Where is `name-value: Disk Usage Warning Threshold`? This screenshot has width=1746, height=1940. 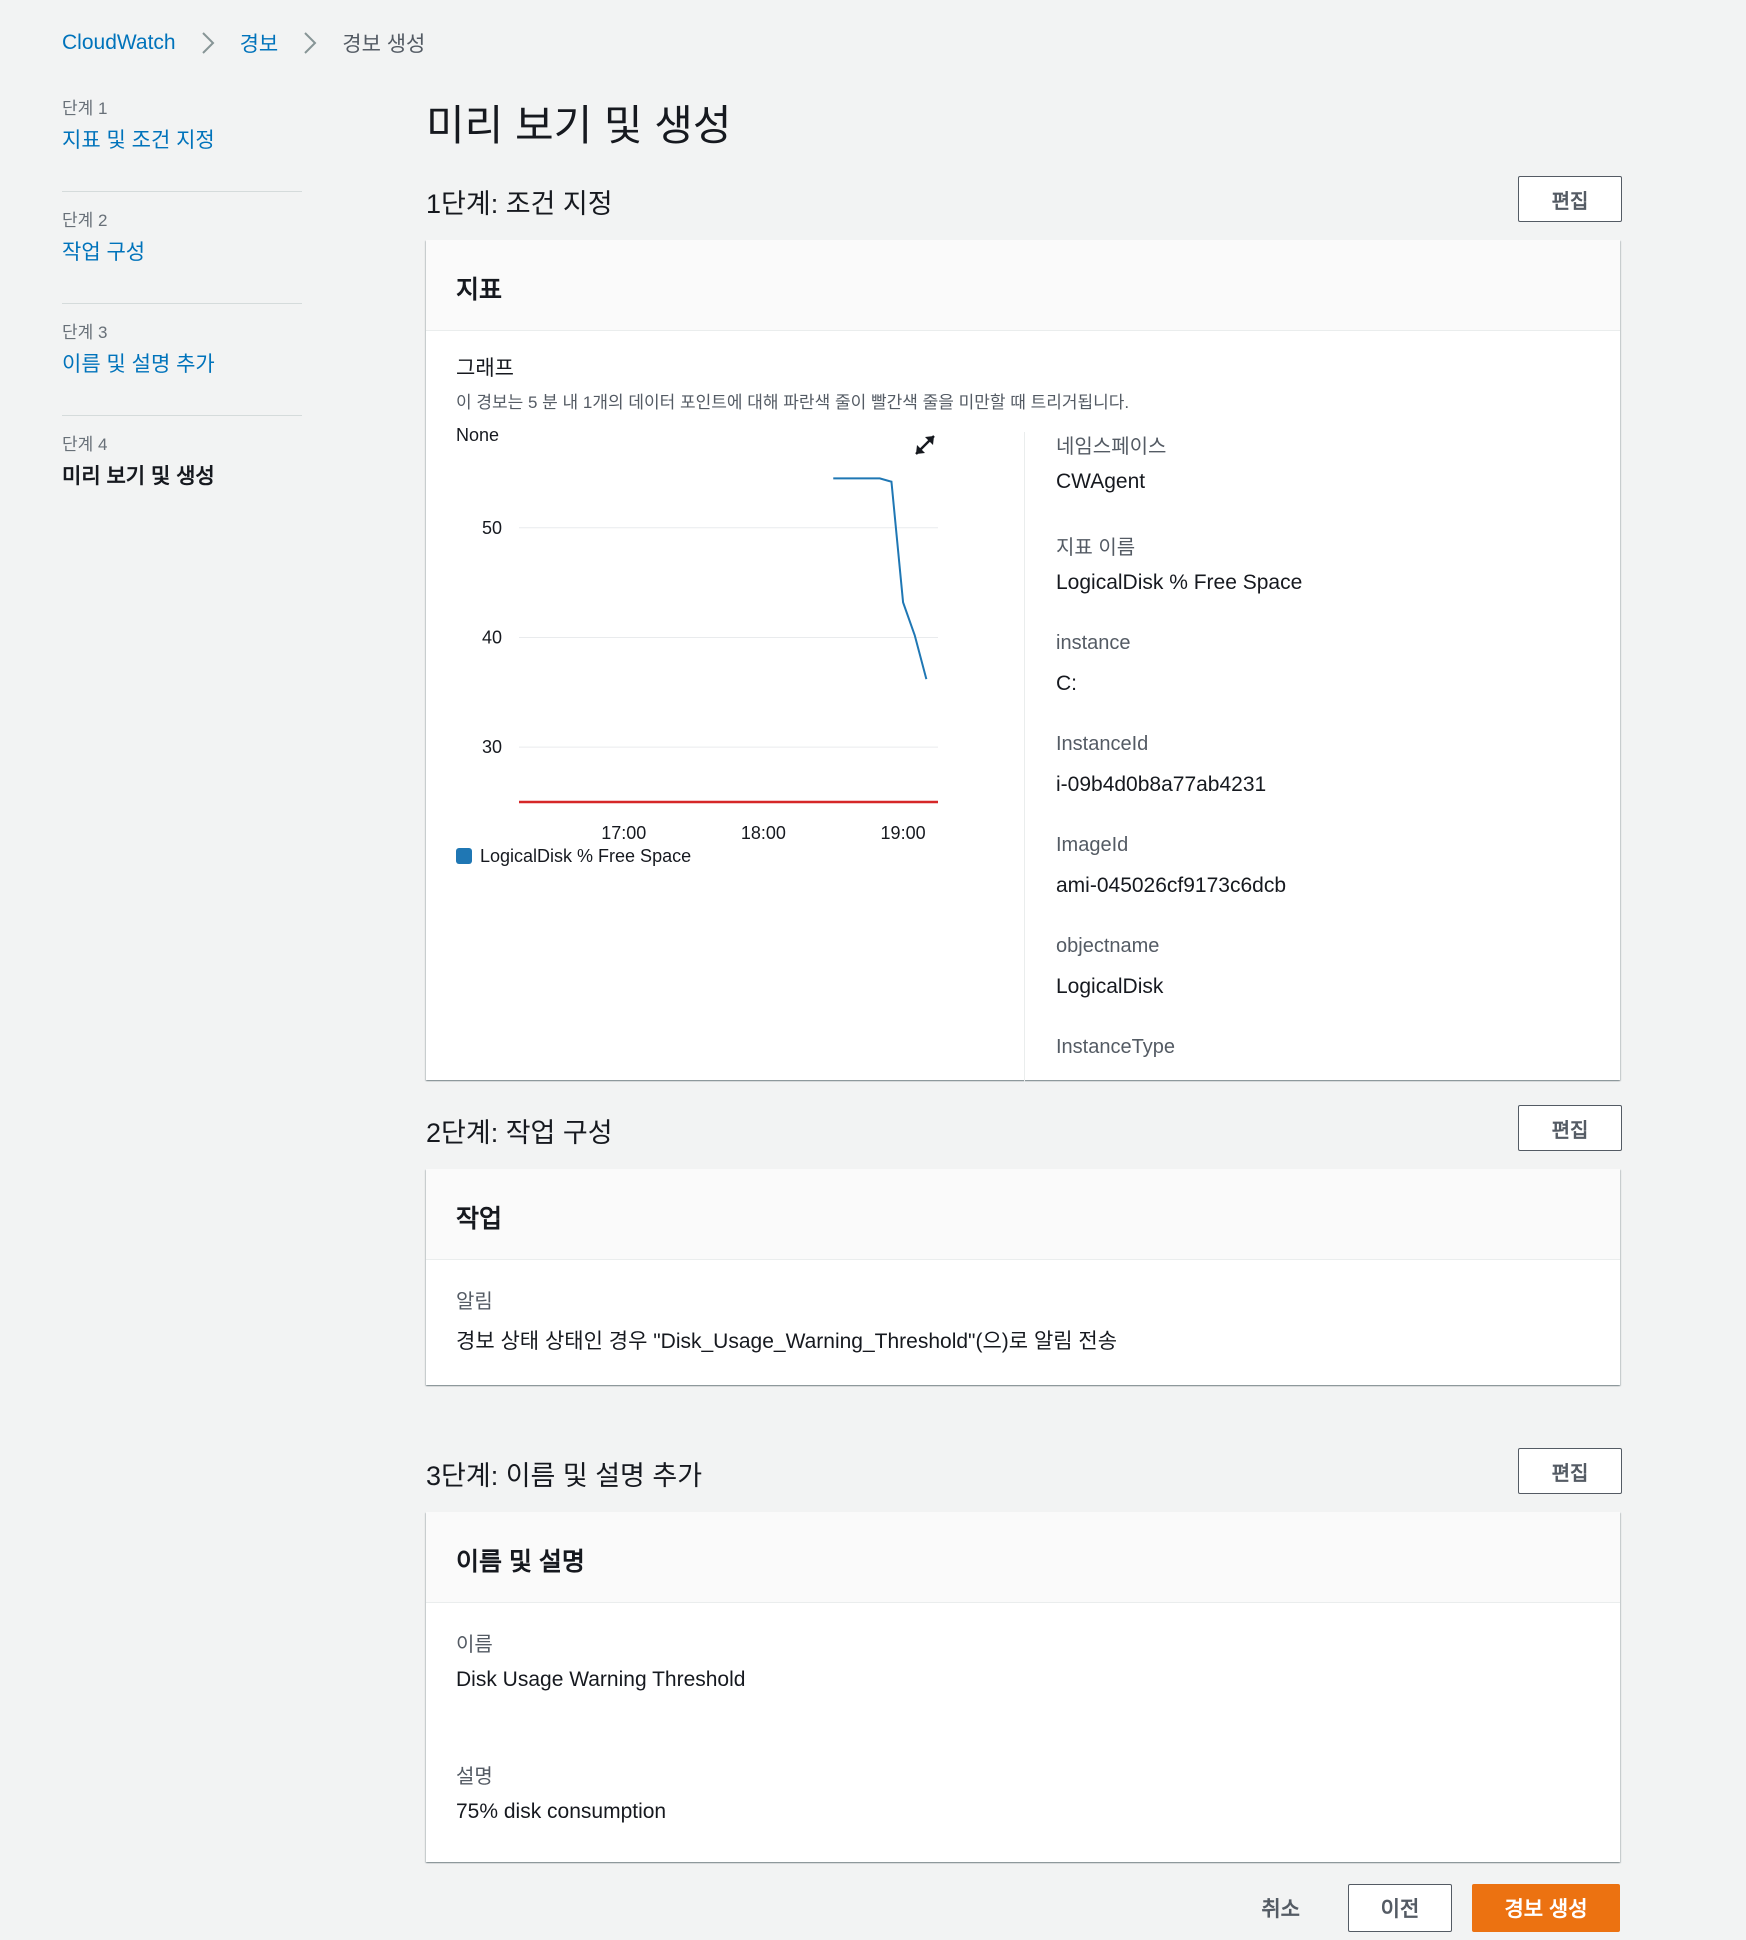 name-value: Disk Usage Warning Threshold is located at coordinates (601, 1679).